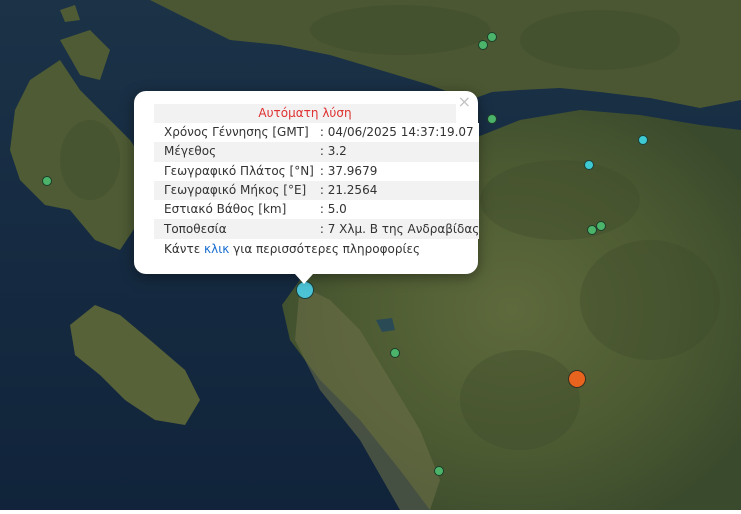  What do you see at coordinates (234, 133) in the screenshot?
I see `row-label: Χρόνος Γέννησης [GMT]` at bounding box center [234, 133].